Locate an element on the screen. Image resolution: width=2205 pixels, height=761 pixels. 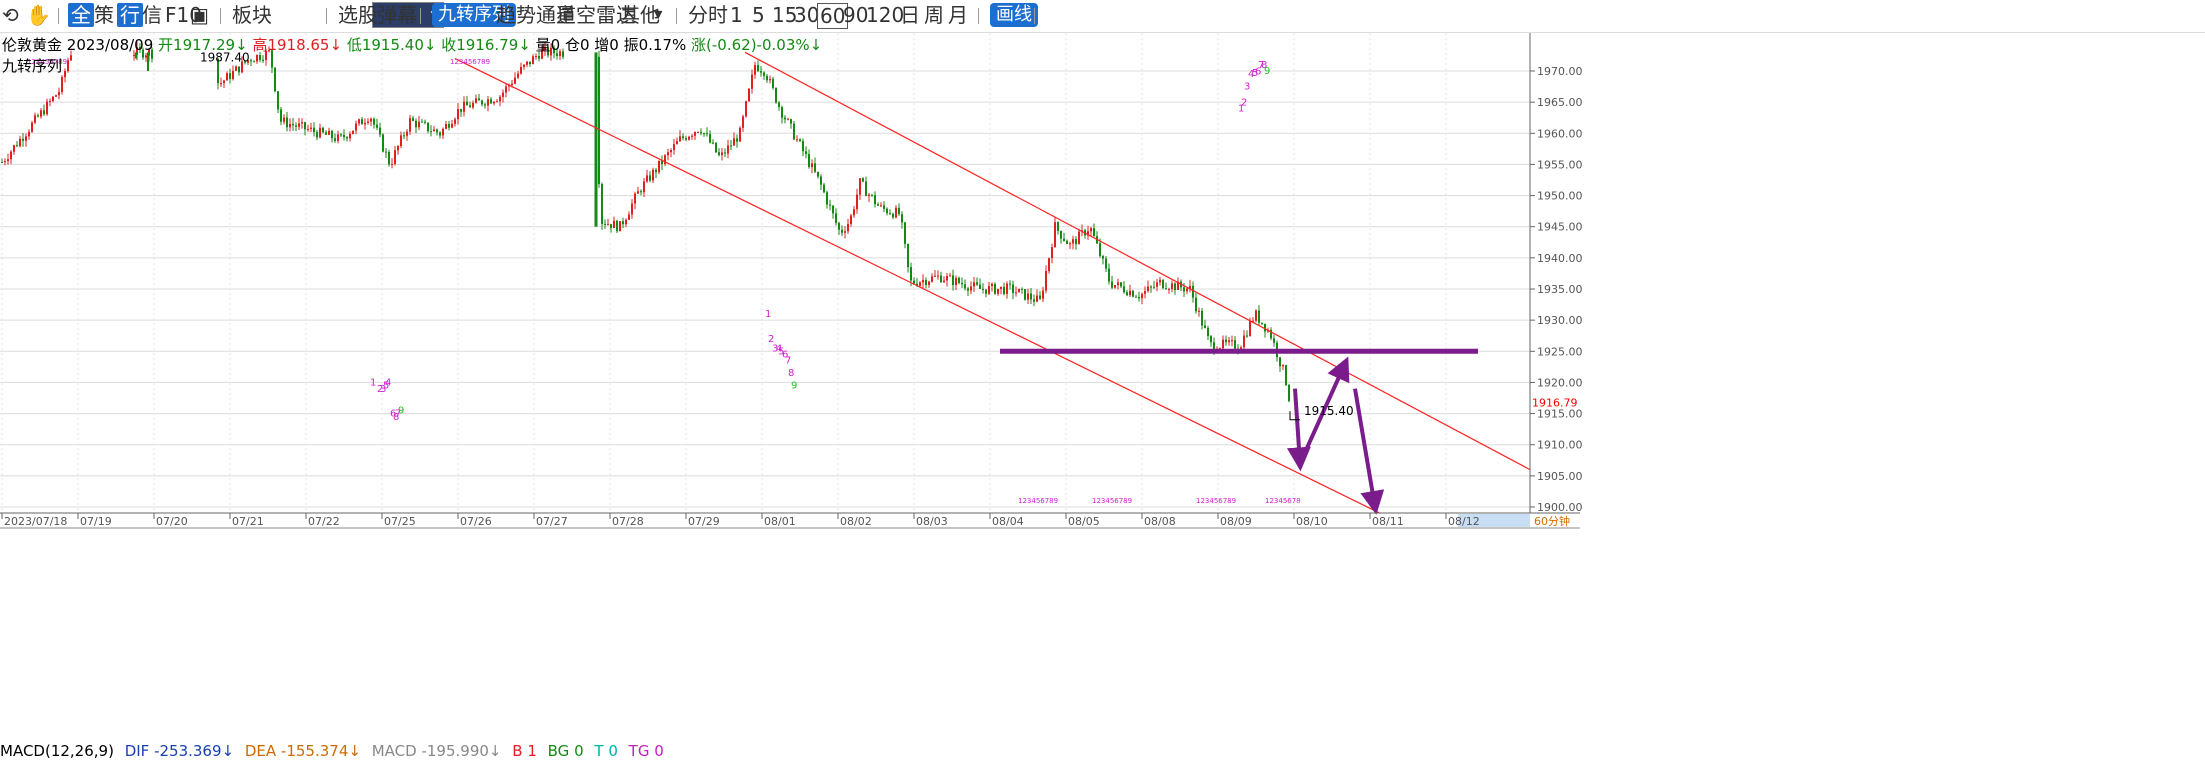
toolbar-quote-button: 行 is located at coordinates (130, 15).